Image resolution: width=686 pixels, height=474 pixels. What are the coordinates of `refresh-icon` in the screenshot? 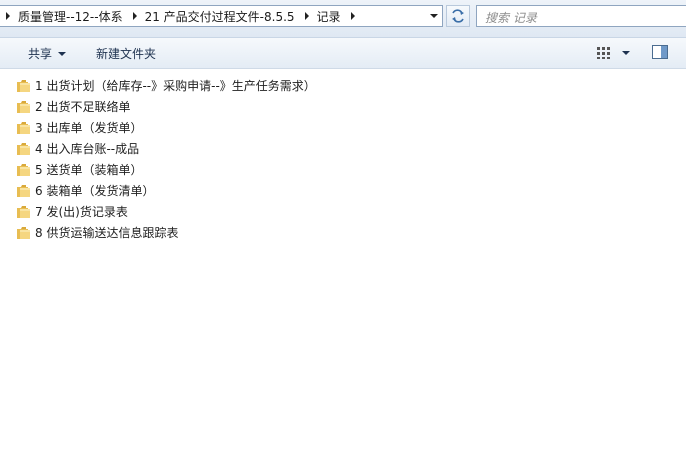 It's located at (458, 16).